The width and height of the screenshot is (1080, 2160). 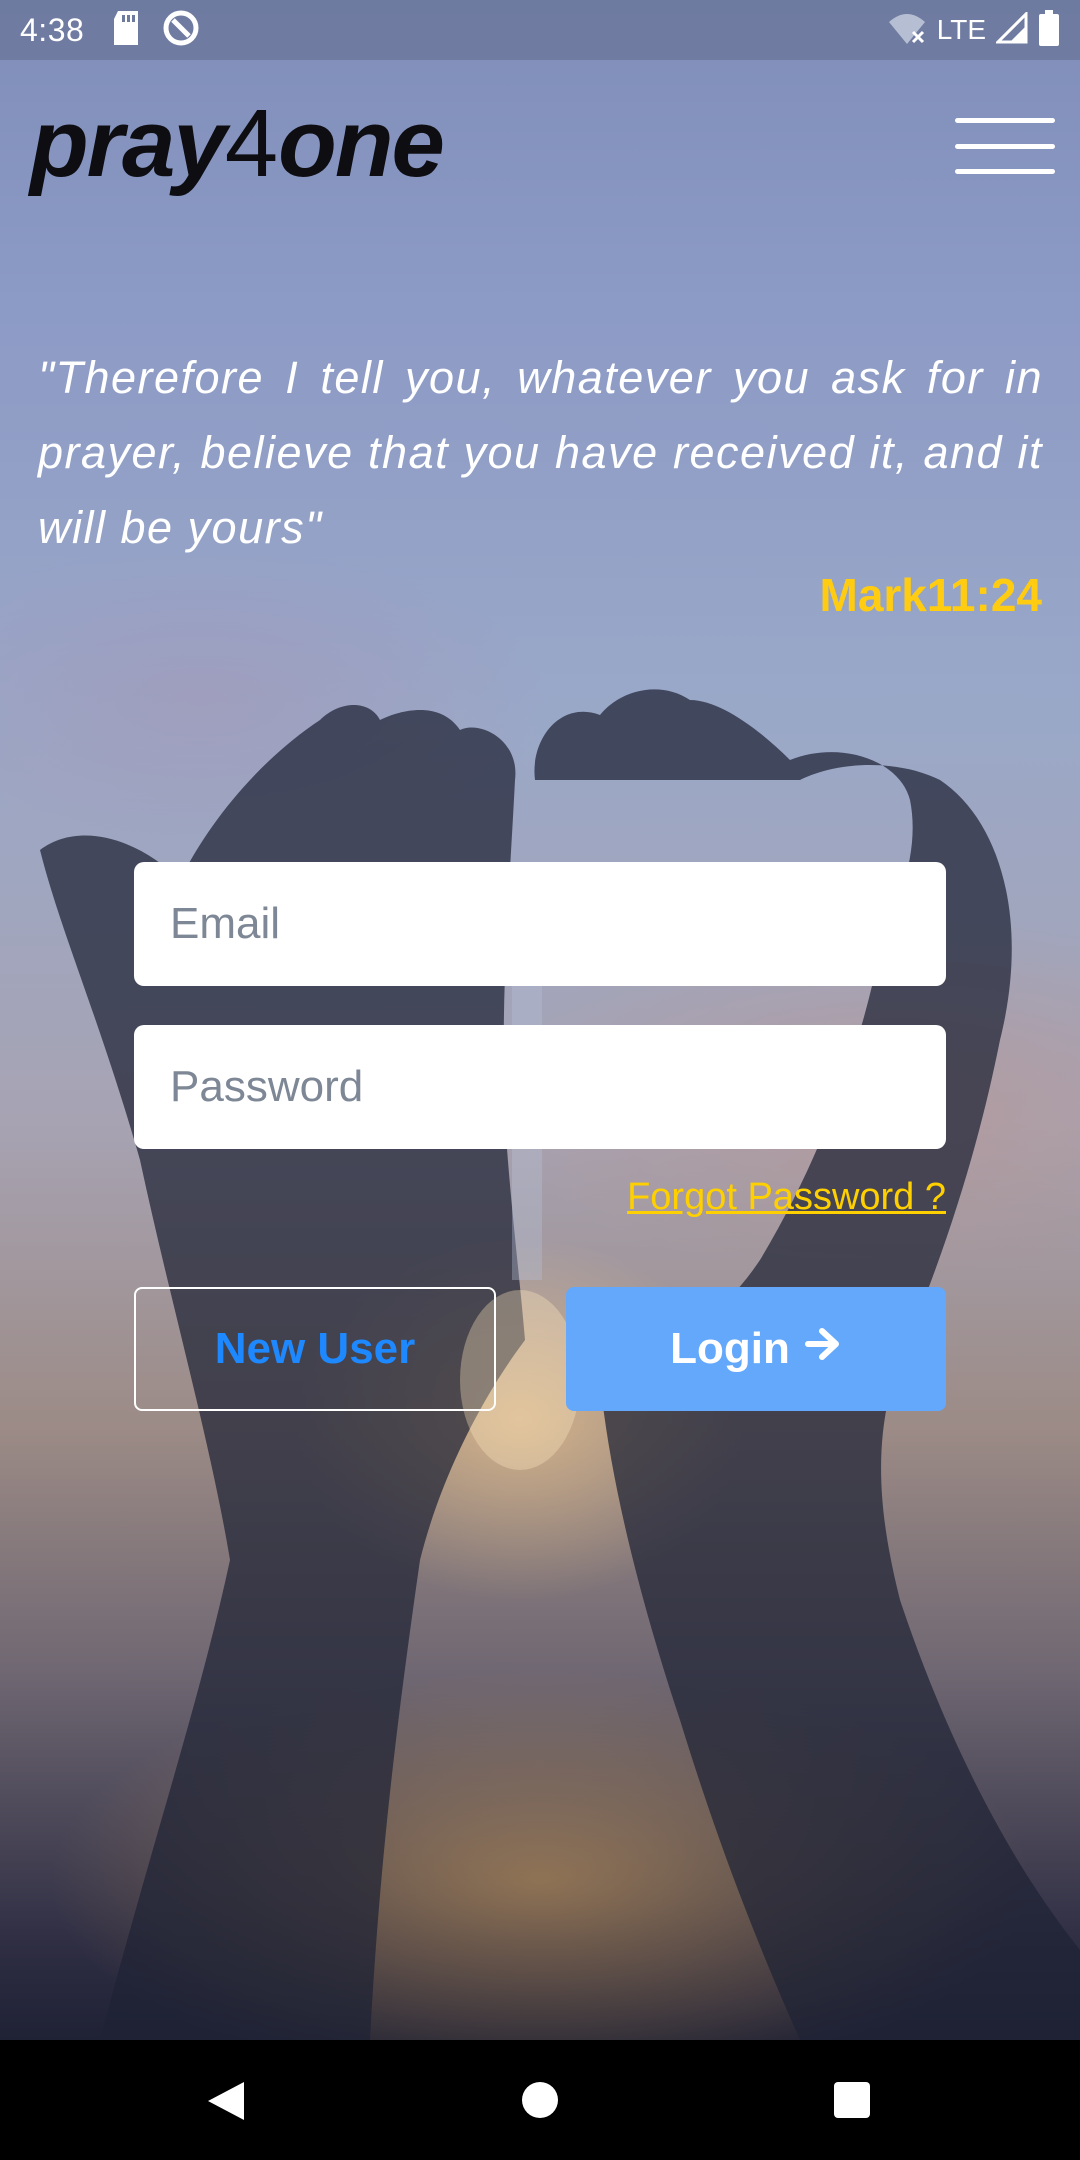 What do you see at coordinates (52, 29) in the screenshot?
I see `status-time: 4:38` at bounding box center [52, 29].